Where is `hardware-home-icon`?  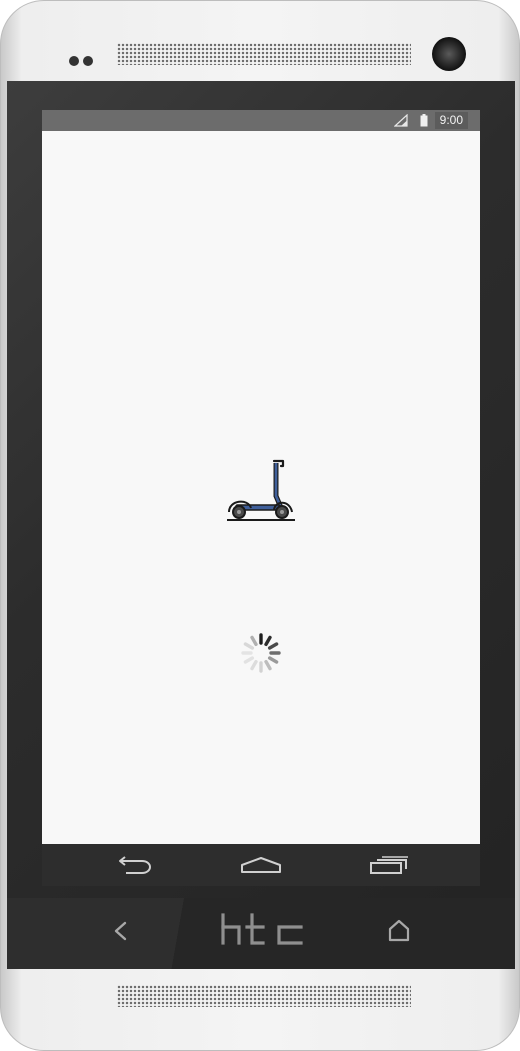
hardware-home-icon is located at coordinates (399, 930).